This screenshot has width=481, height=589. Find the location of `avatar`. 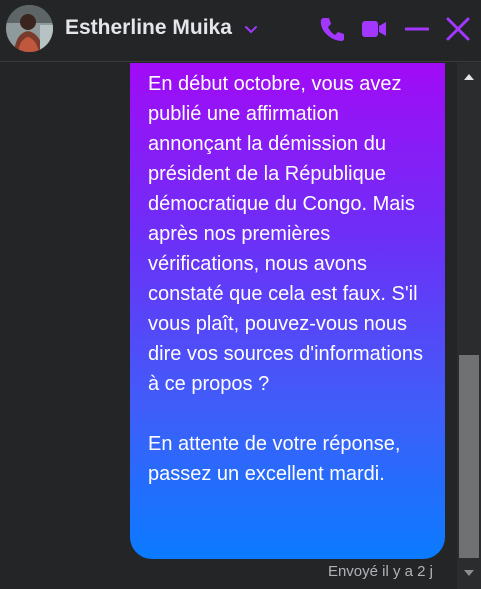

avatar is located at coordinates (29, 28).